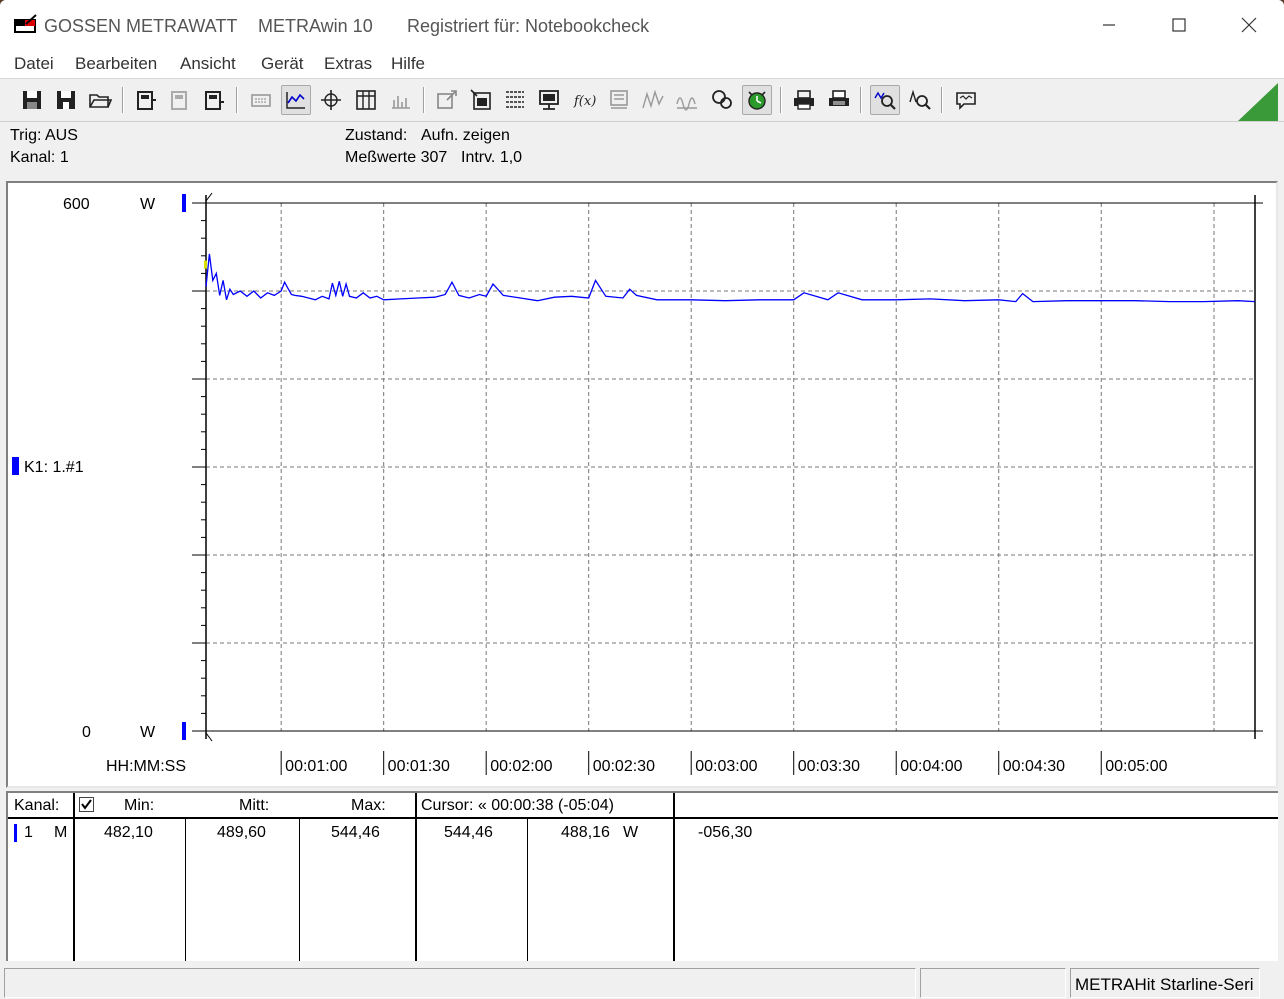 The height and width of the screenshot is (999, 1284). I want to click on brand-title: GOSSEN METRAWATT, so click(141, 26).